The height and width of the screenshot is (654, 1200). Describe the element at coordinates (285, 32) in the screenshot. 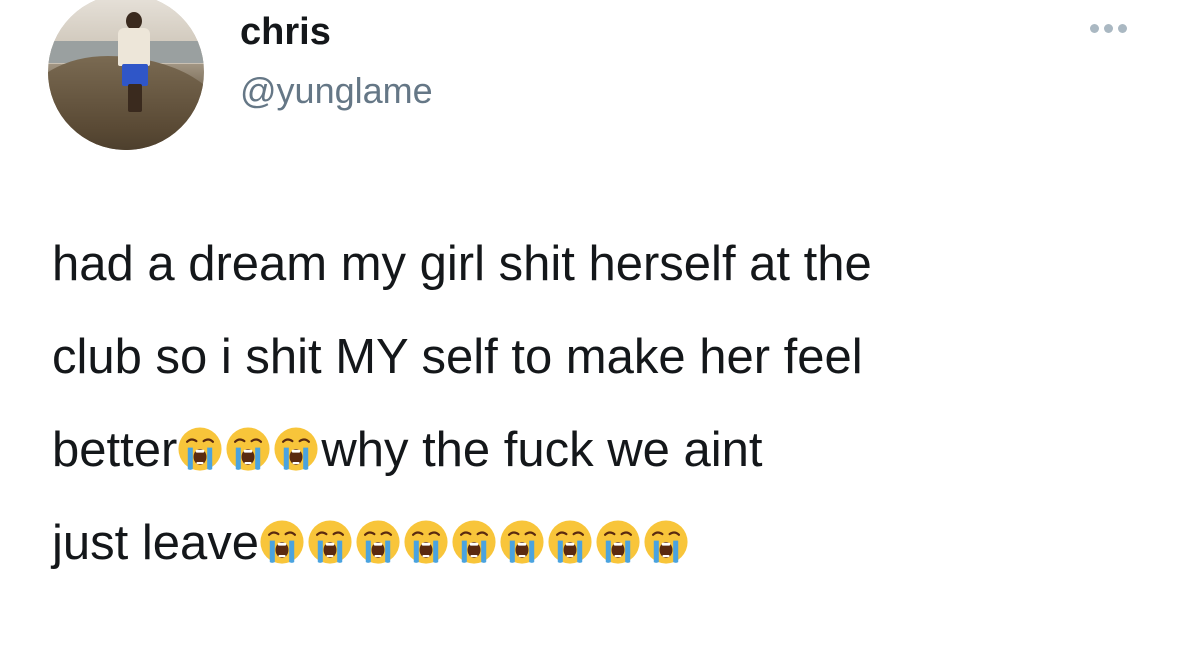

I see `display-name: chris` at that location.